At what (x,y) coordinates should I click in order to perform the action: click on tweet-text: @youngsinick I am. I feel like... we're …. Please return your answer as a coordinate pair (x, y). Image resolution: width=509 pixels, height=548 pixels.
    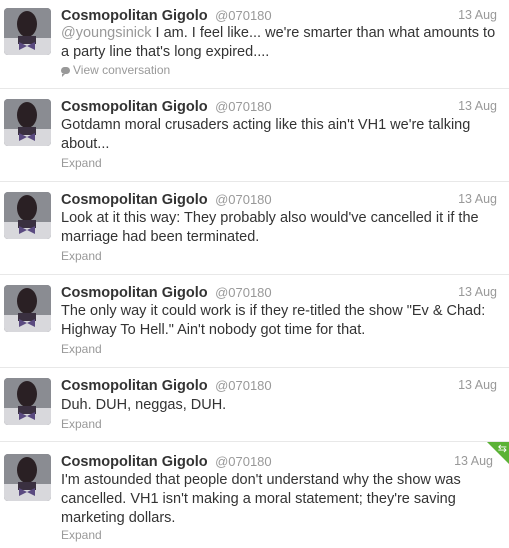
    Looking at the image, I should click on (281, 43).